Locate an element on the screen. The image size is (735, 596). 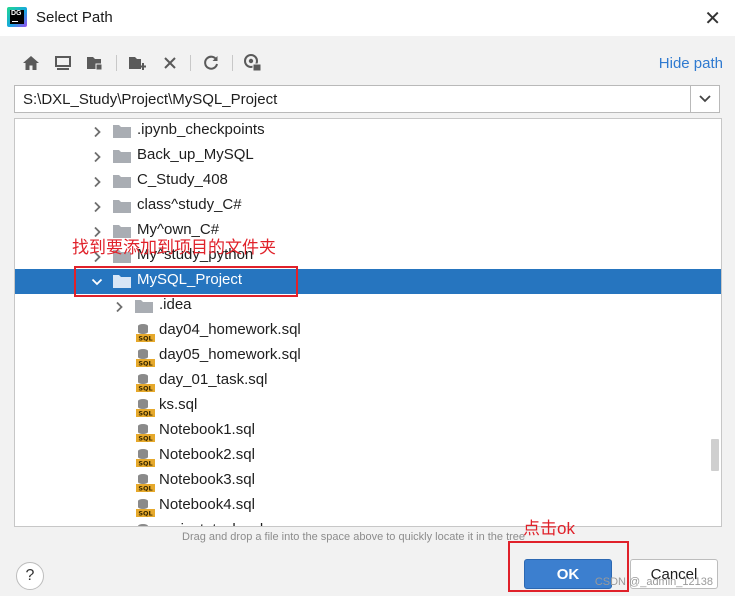
datagrip-app-icon: DG is located at coordinates (17, 17).